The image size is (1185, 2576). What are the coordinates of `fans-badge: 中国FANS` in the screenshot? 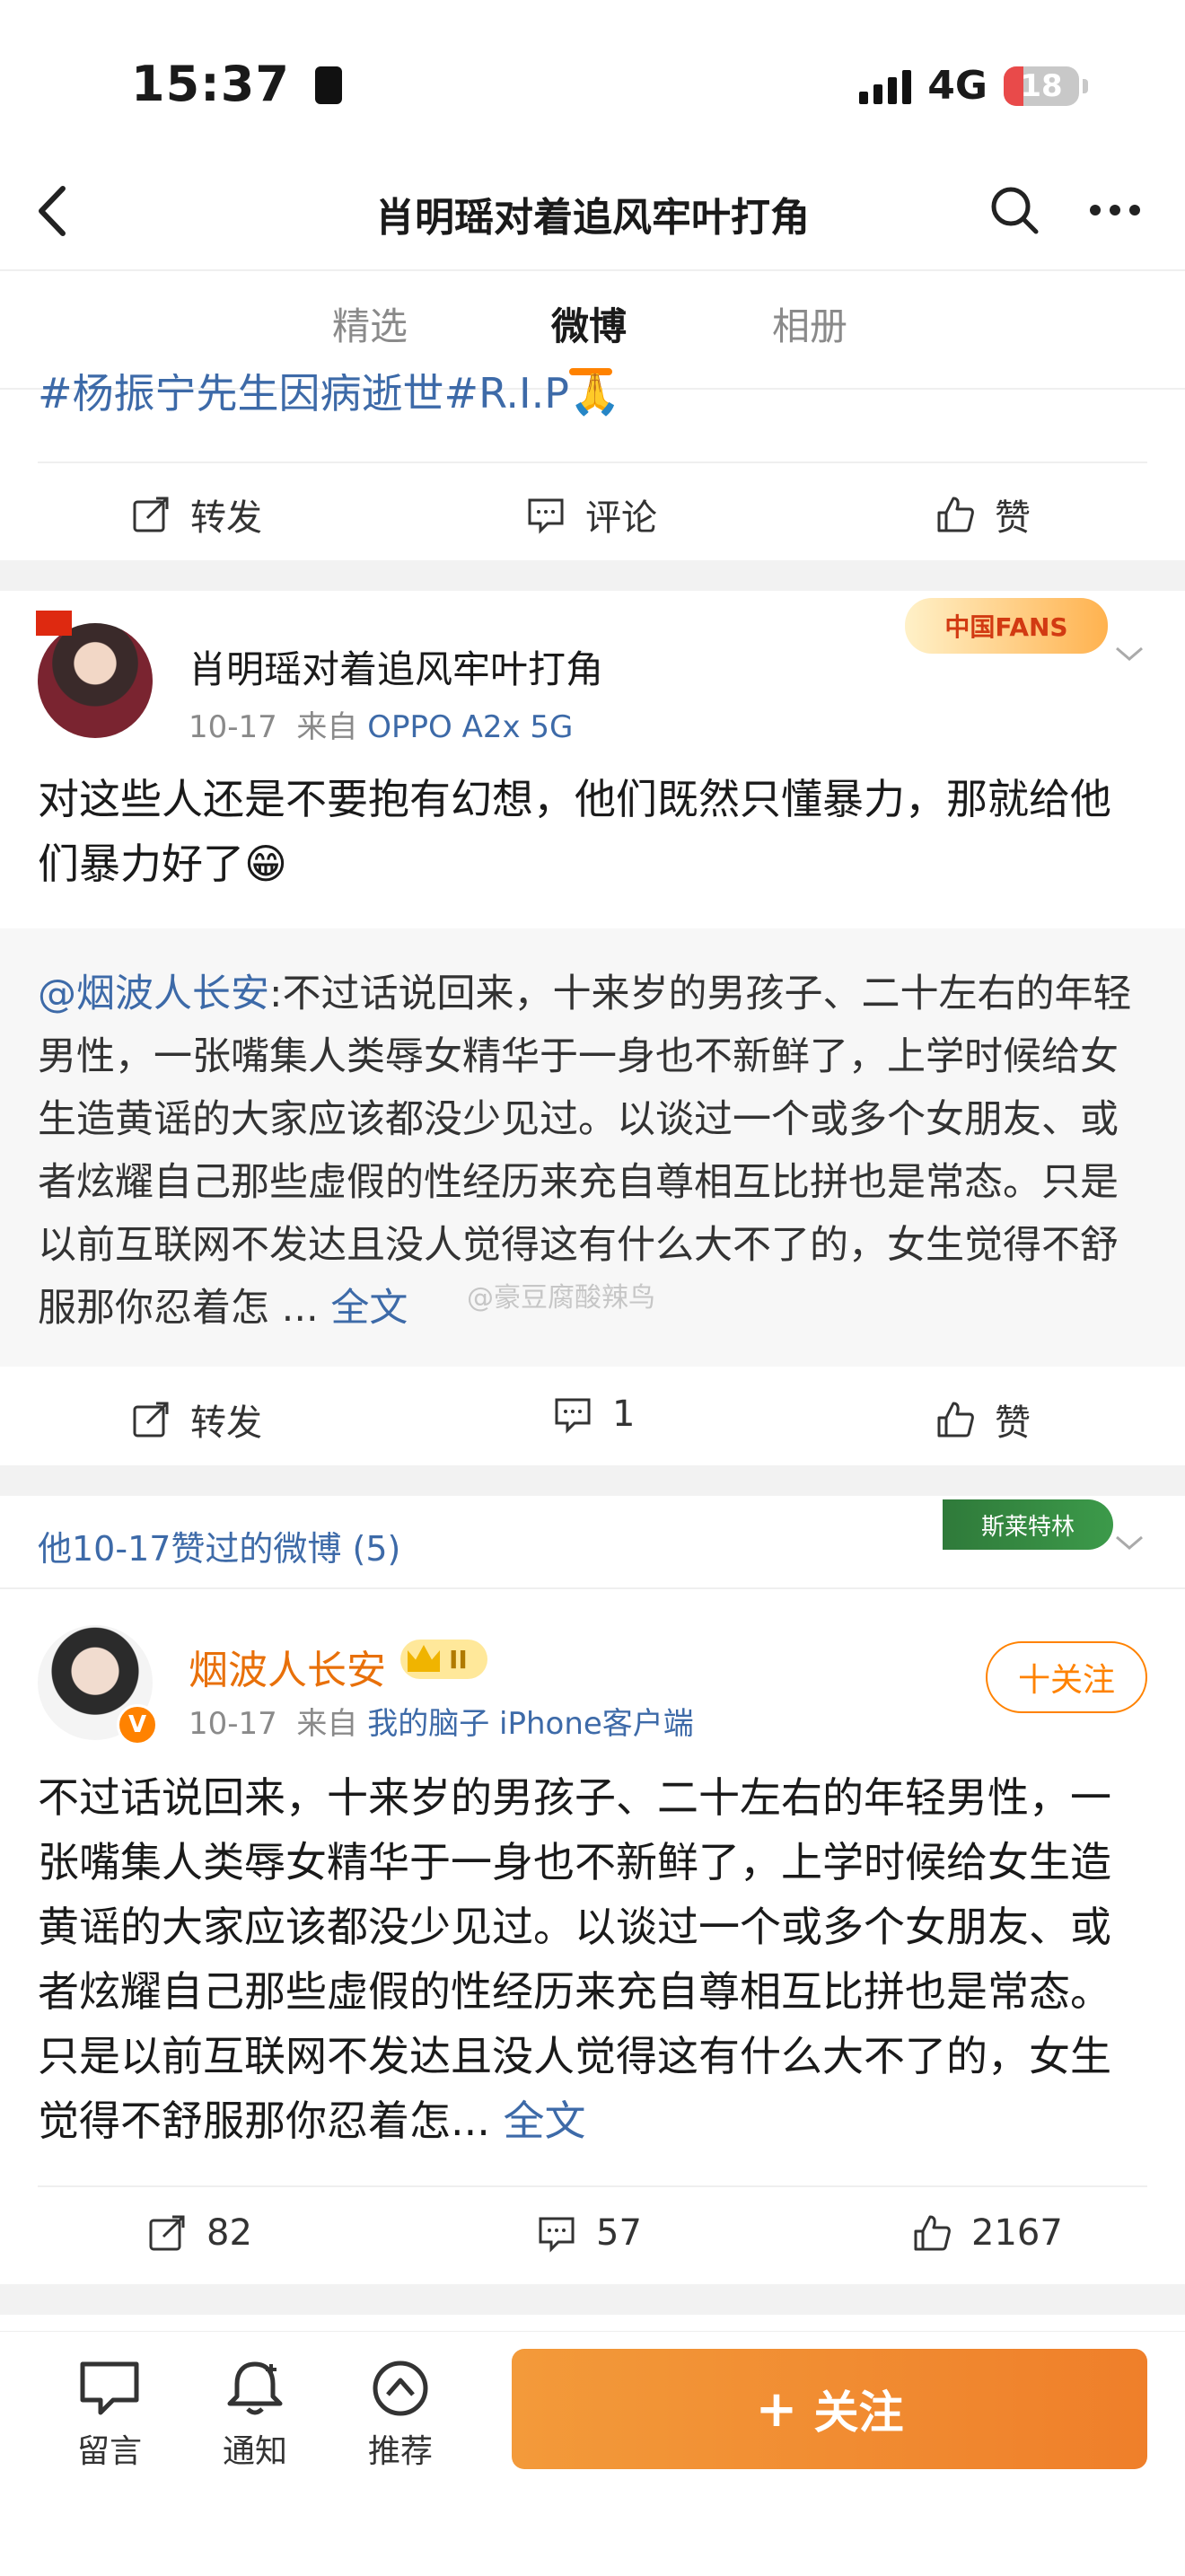 It's located at (1006, 626).